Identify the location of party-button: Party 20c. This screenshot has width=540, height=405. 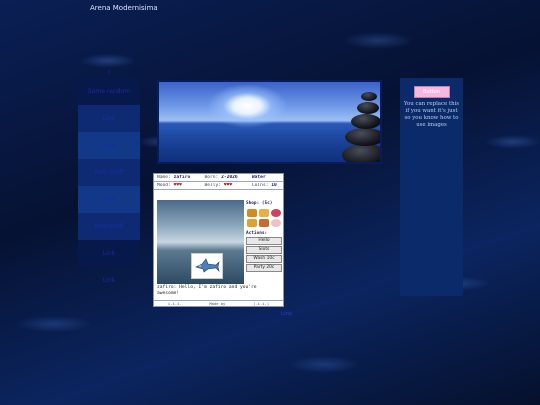
(264, 268).